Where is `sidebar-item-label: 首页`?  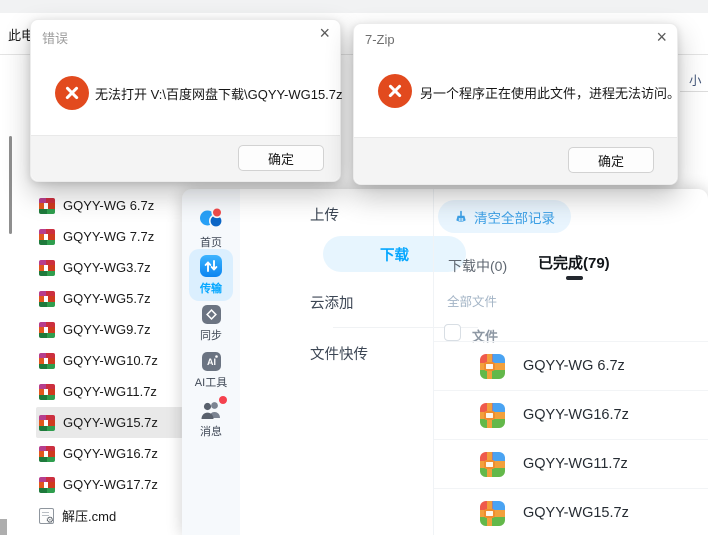
sidebar-item-label: 首页 is located at coordinates (211, 243).